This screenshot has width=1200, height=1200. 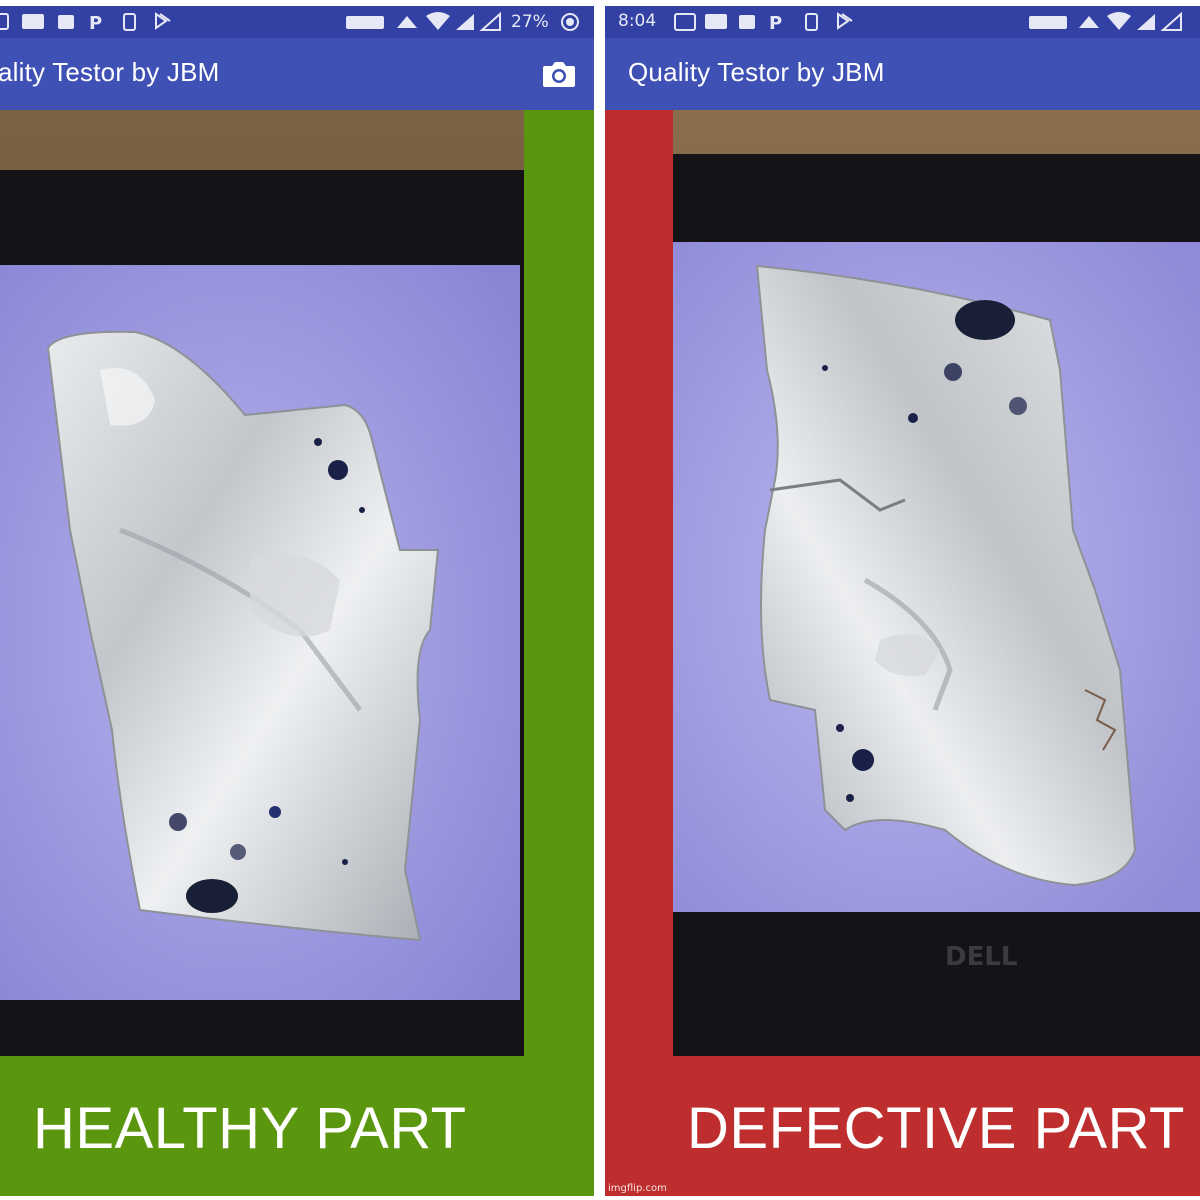 What do you see at coordinates (756, 72) in the screenshot?
I see `app-title: Quality Testor by JBM` at bounding box center [756, 72].